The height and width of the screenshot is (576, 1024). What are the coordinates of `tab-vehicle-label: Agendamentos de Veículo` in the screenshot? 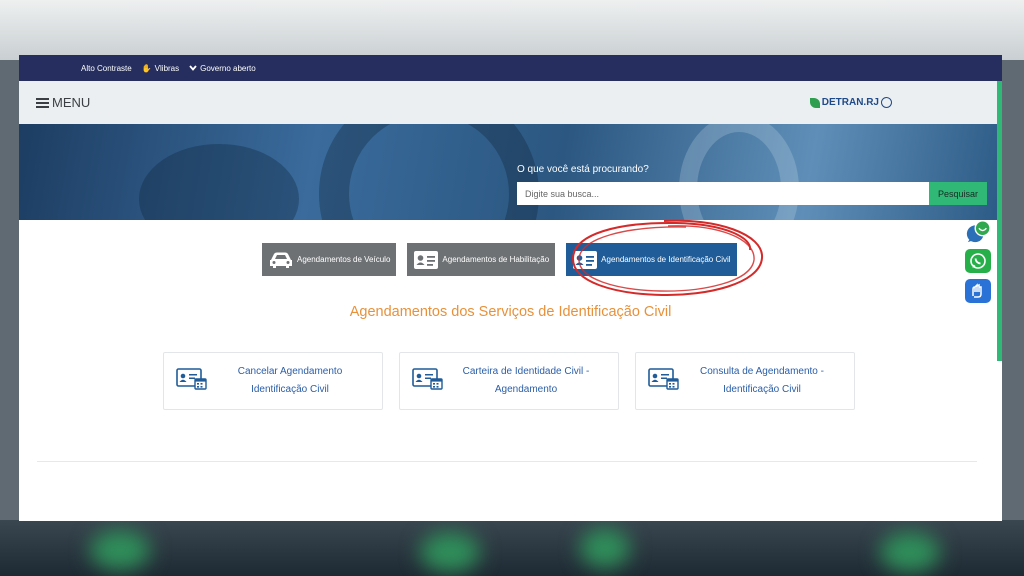 It's located at (344, 259).